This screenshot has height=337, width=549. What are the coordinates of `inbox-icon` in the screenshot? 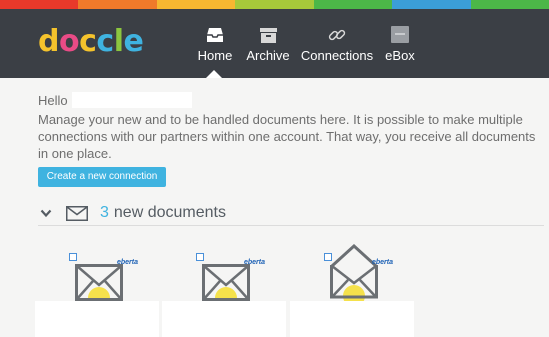 It's located at (215, 26).